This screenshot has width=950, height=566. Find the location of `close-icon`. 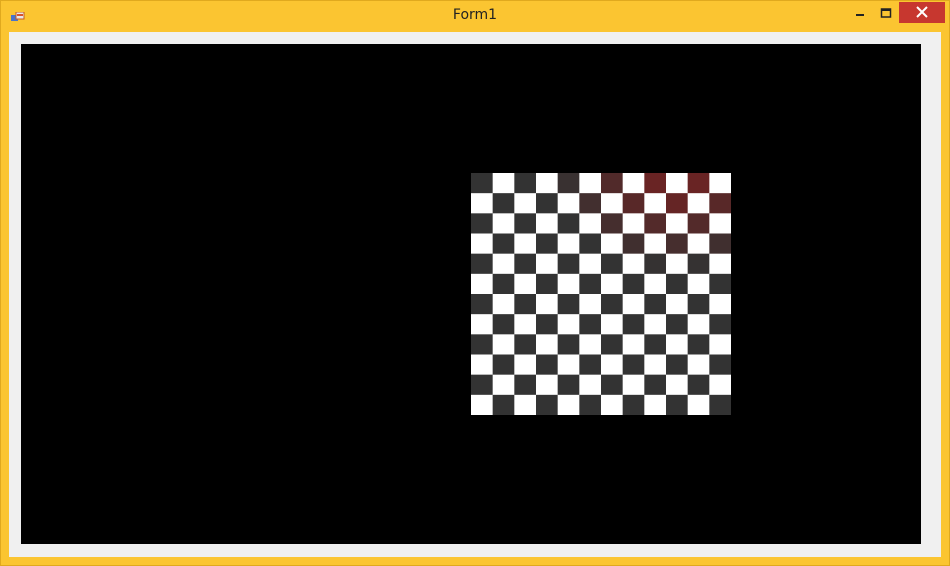

close-icon is located at coordinates (922, 12).